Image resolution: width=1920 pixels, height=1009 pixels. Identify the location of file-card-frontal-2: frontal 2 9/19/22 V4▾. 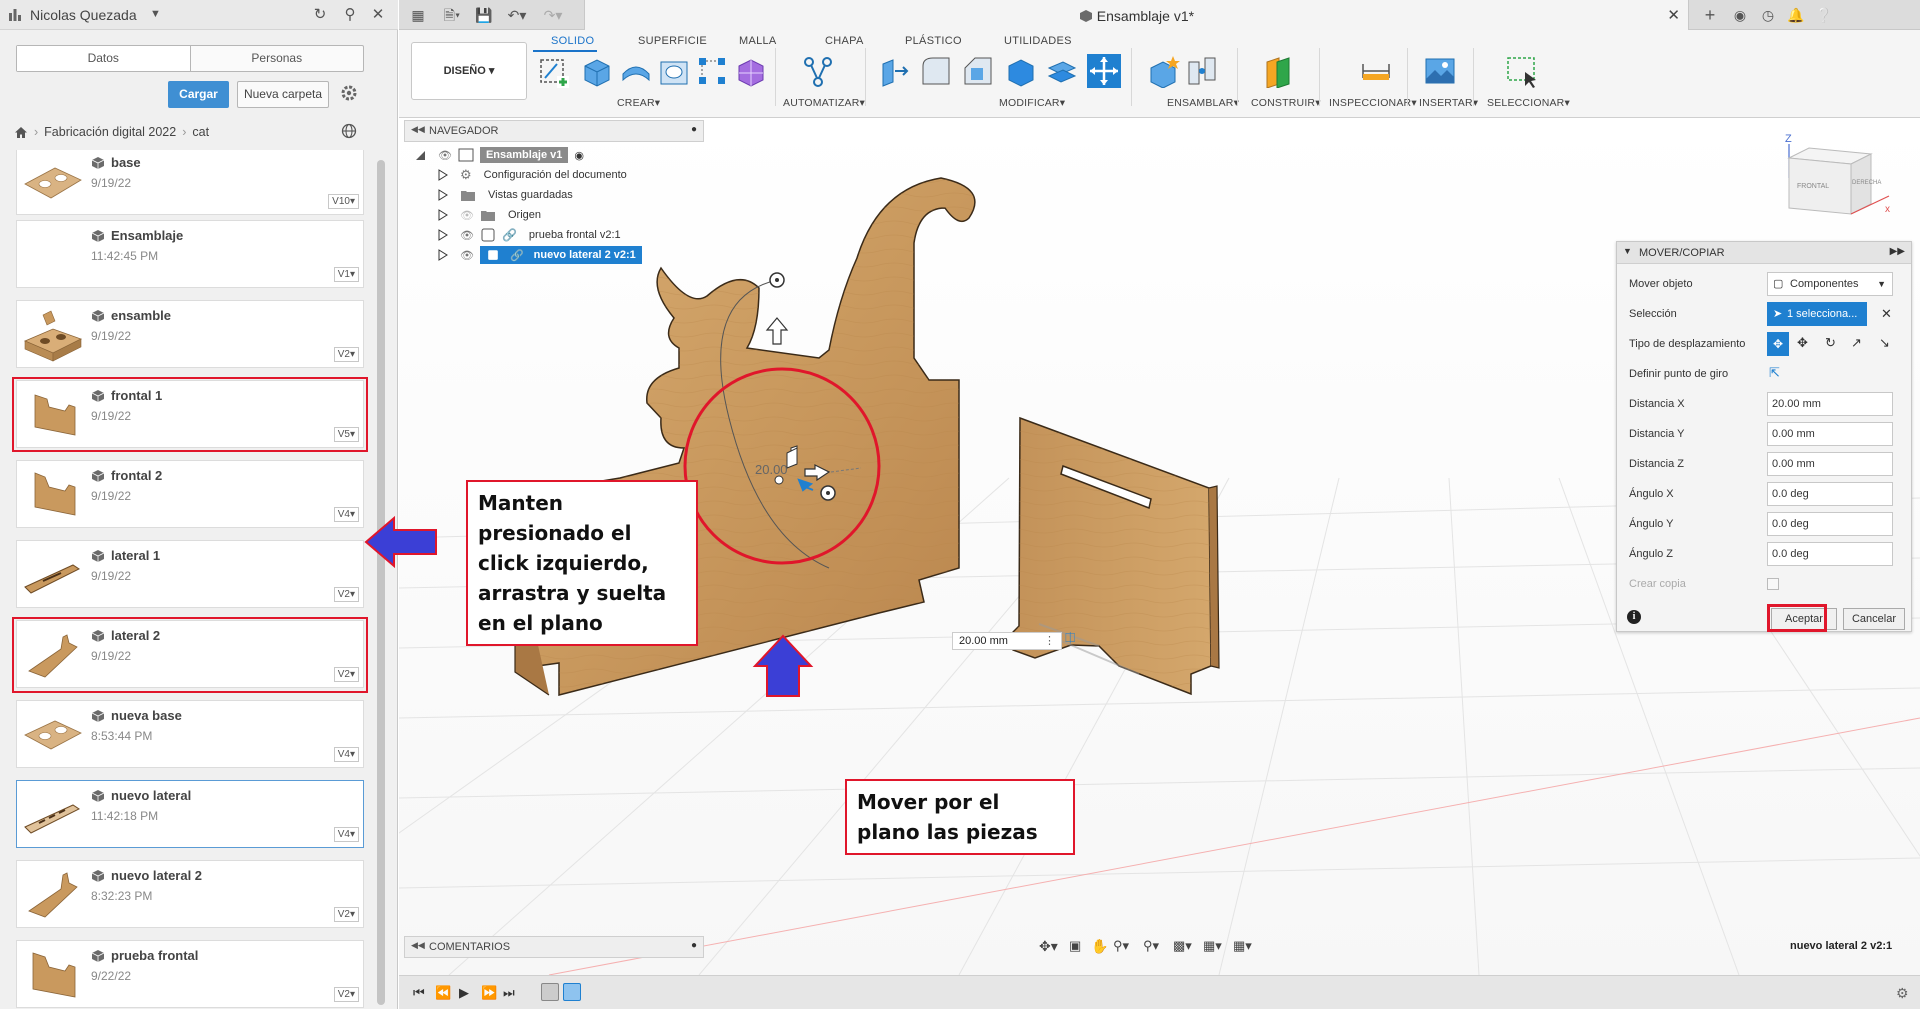
(190, 494).